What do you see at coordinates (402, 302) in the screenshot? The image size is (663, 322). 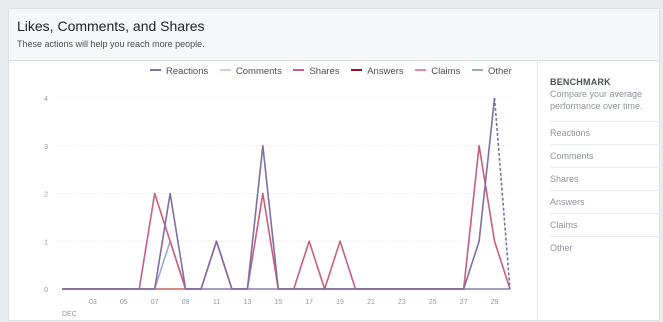 I see `x-tick-label: 23` at bounding box center [402, 302].